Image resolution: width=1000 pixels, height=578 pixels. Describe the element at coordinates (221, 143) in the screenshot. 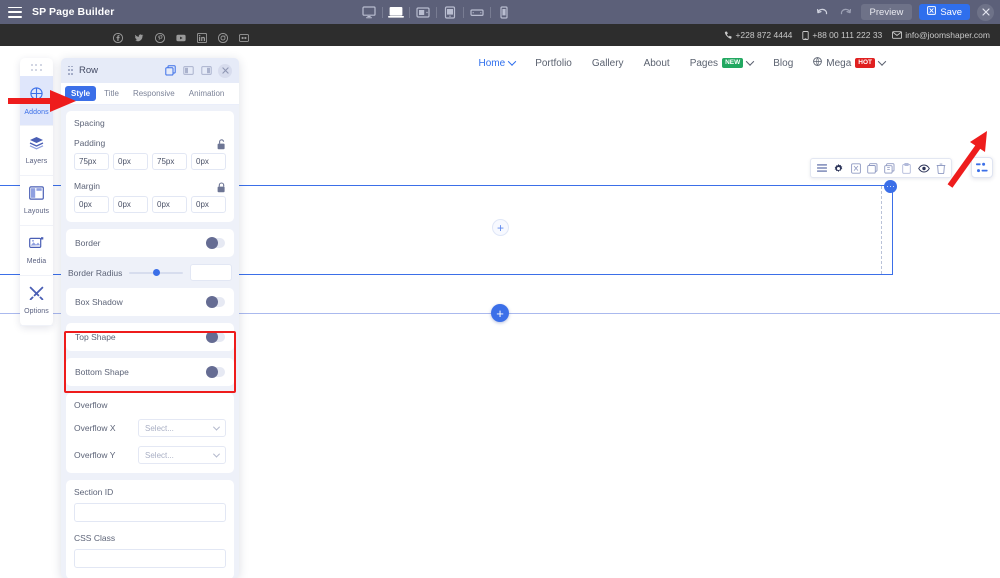

I see `unlock-icon` at that location.